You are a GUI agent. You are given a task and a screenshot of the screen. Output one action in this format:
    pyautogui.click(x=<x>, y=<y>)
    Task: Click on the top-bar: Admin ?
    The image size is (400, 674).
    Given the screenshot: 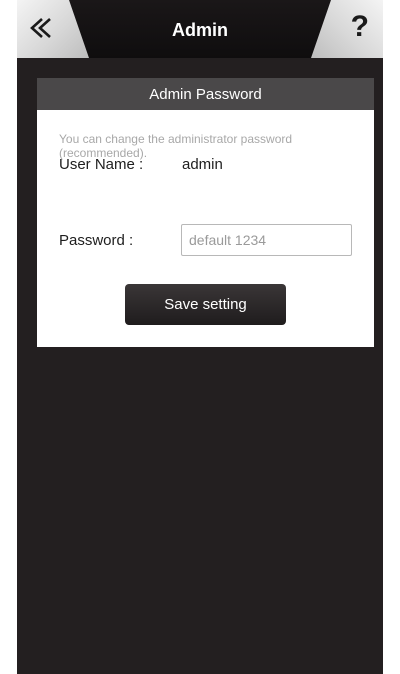 What is the action you would take?
    pyautogui.click(x=200, y=29)
    